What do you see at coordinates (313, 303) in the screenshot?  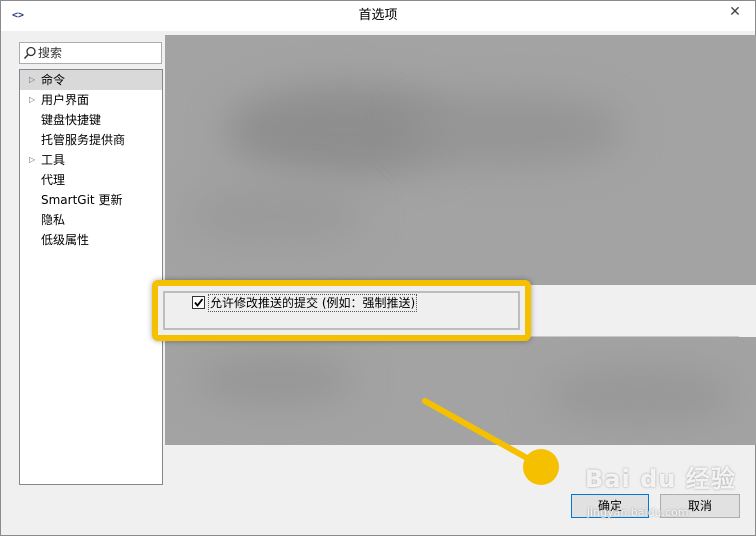 I see `allow-modify-pushed-commits-label: 允许修改推送的提交 (例如：强制推送)` at bounding box center [313, 303].